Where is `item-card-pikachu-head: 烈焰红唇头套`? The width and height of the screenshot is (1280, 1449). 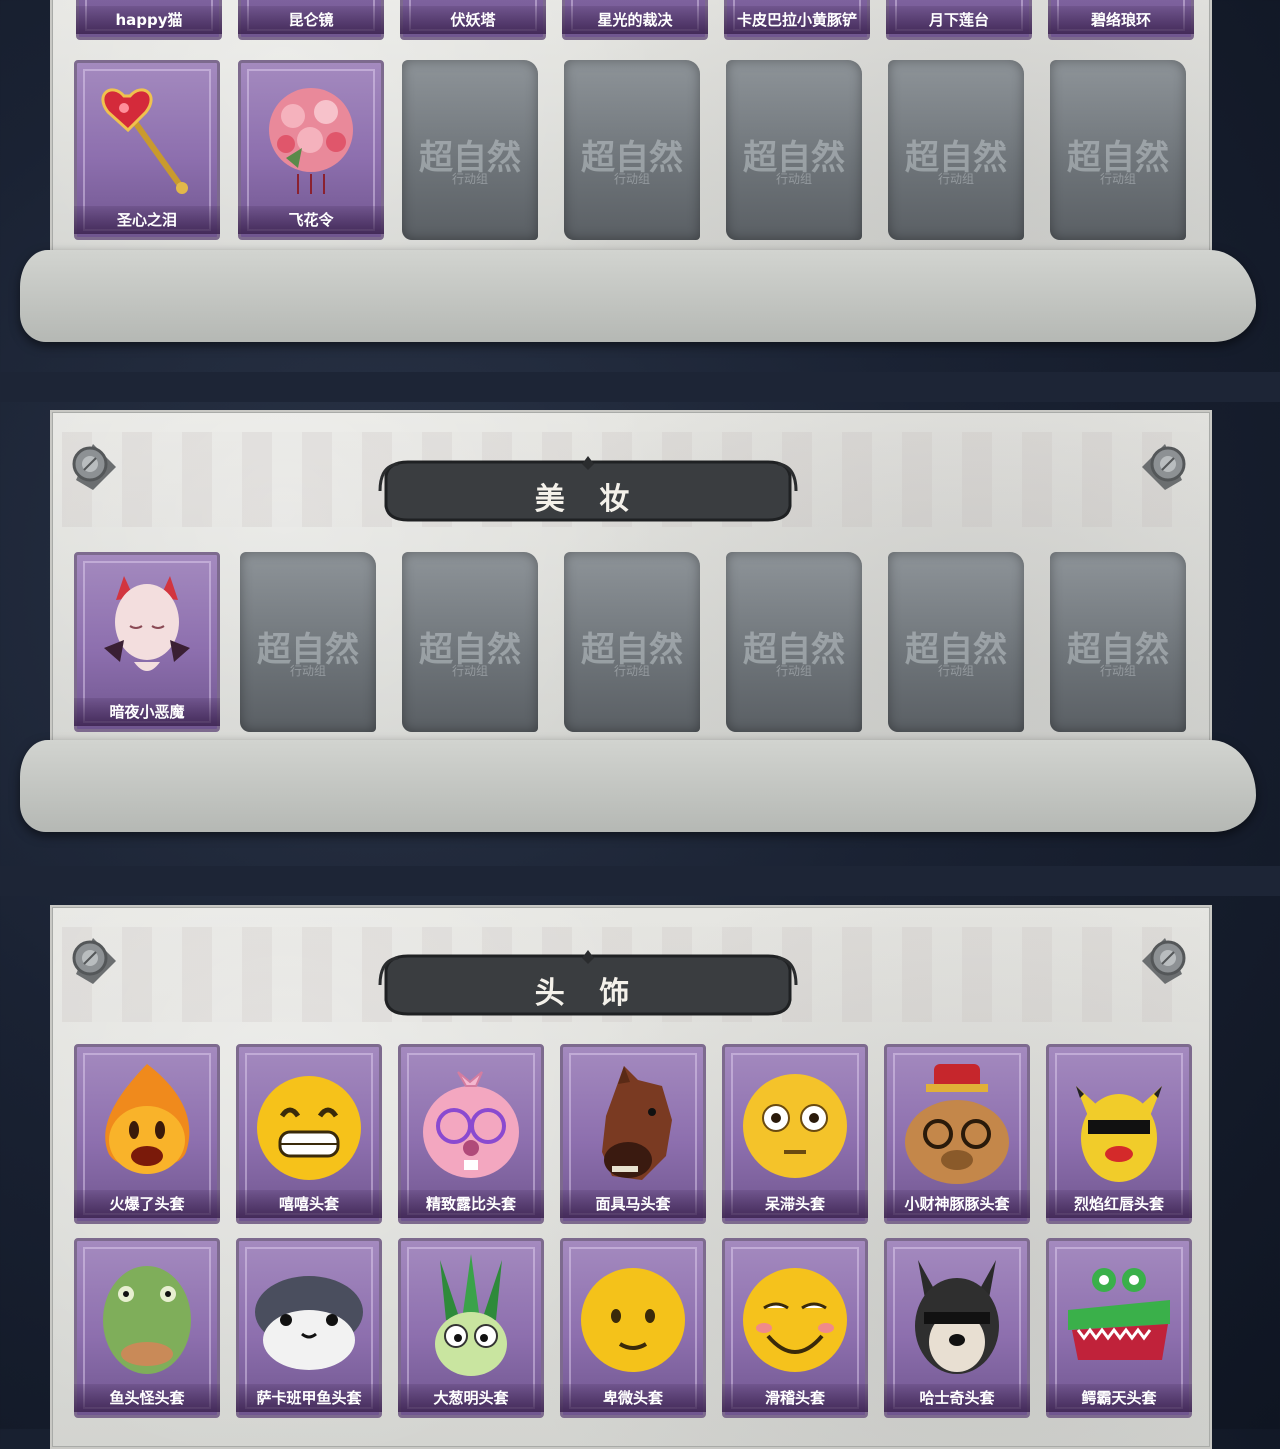 item-card-pikachu-head: 烈焰红唇头套 is located at coordinates (1119, 1134).